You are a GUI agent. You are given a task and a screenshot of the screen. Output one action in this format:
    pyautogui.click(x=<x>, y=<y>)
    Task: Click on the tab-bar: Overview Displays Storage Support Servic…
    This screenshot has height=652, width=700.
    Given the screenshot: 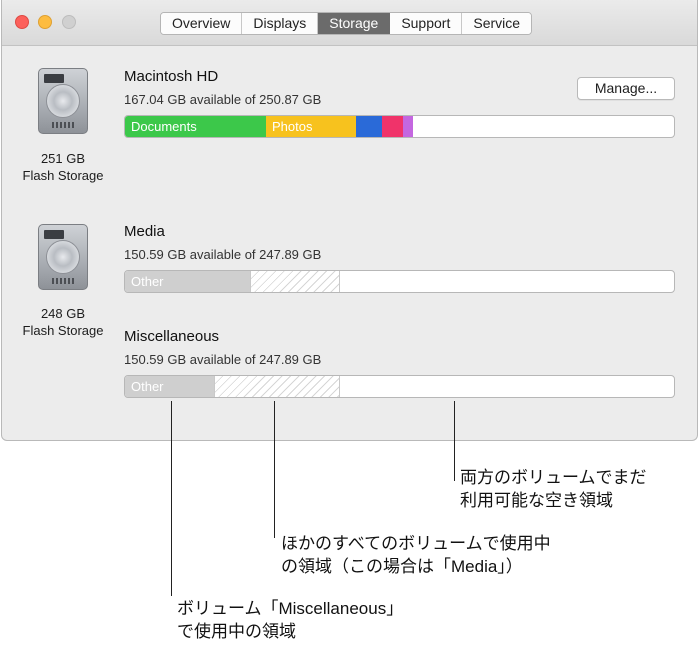 What is the action you would take?
    pyautogui.click(x=346, y=23)
    